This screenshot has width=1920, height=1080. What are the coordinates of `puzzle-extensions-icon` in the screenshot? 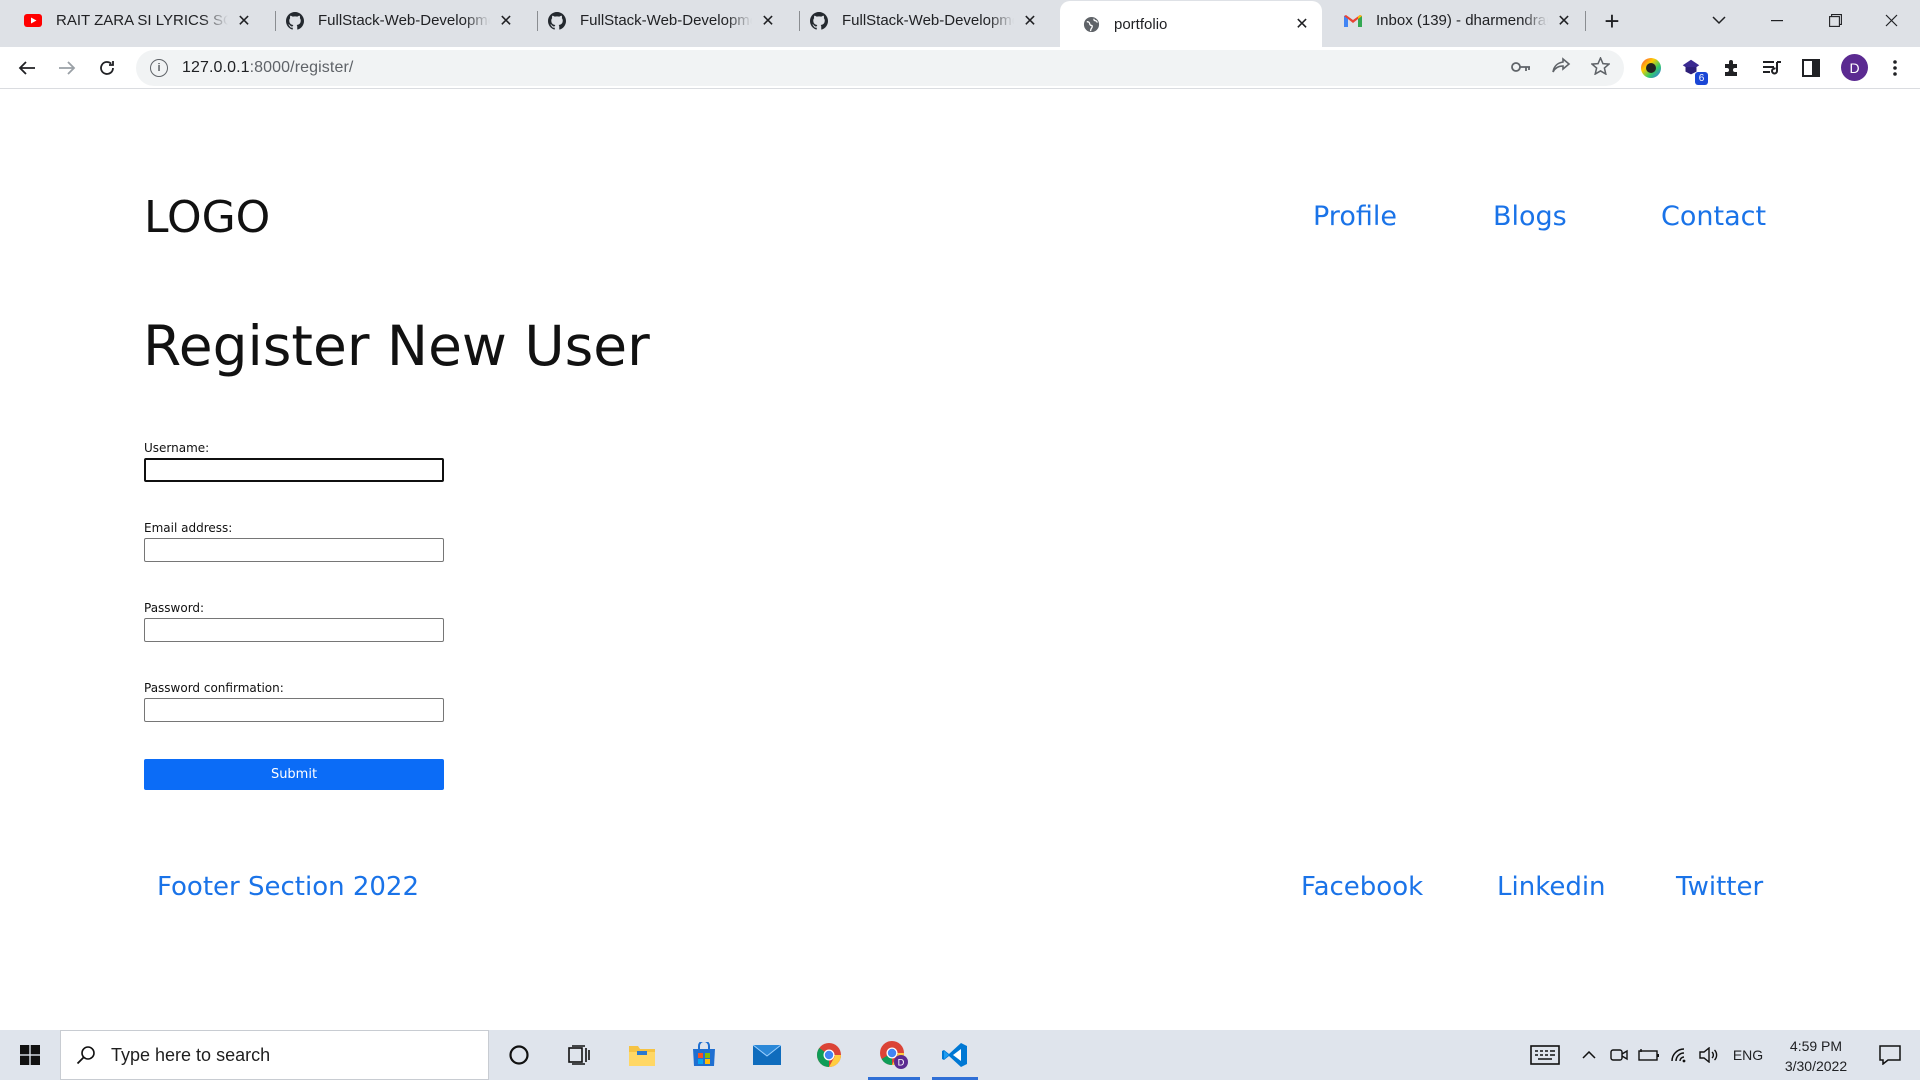 It's located at (1732, 68).